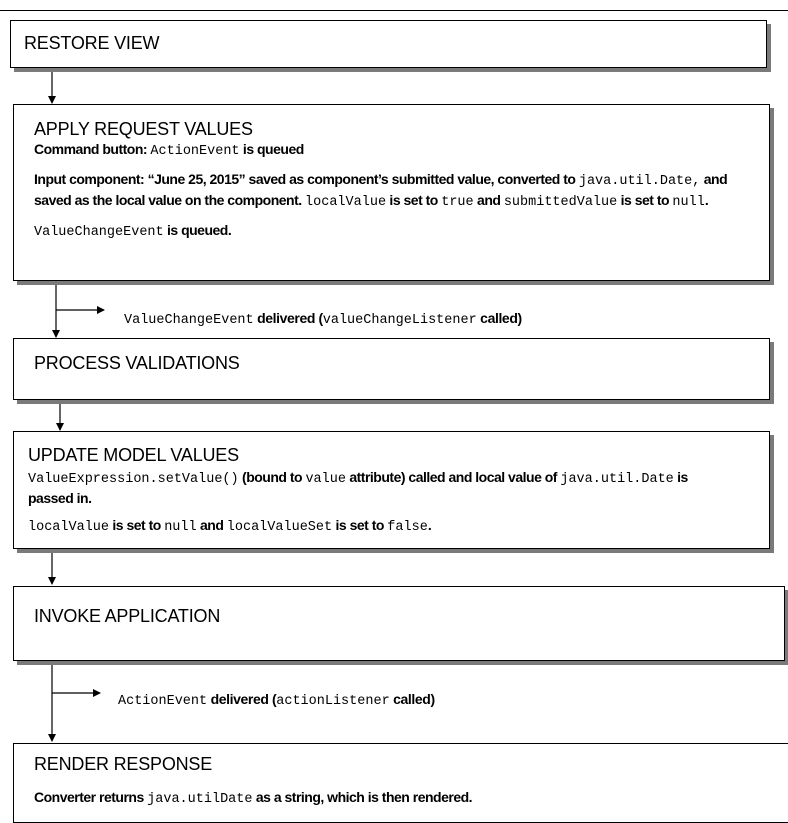  What do you see at coordinates (123, 764) in the screenshot?
I see `phase-title: RENDER RESPONSE` at bounding box center [123, 764].